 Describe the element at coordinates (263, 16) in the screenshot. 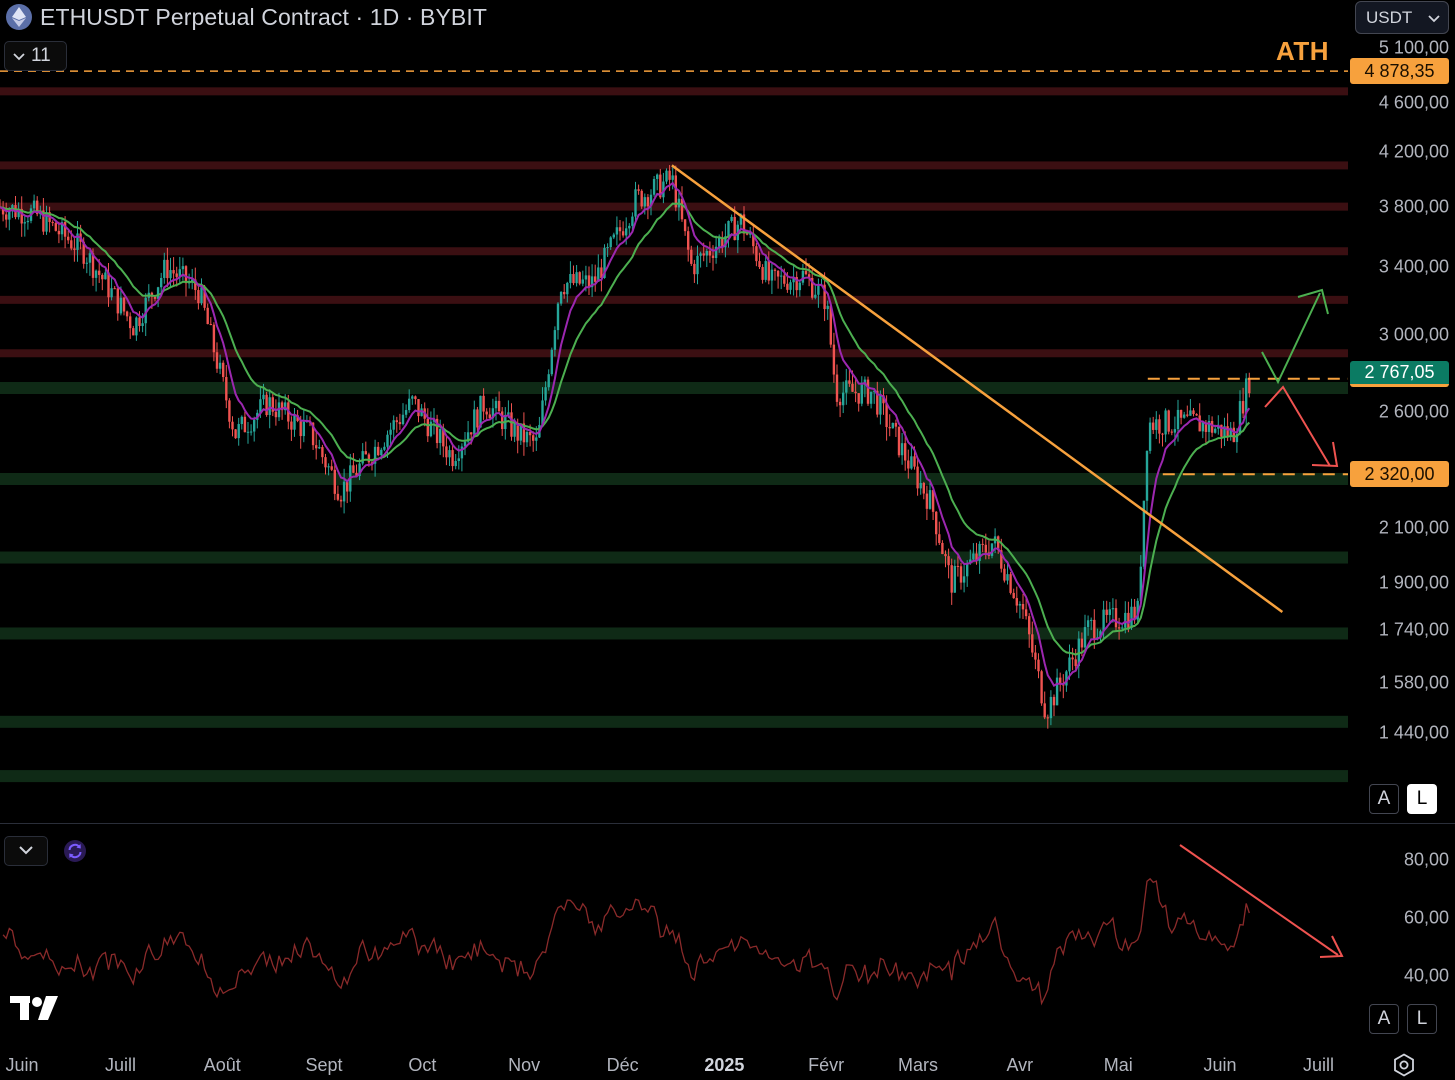

I see `symbol-title: ETHUSDT Perpetual Contract · 1D · BYBIT` at that location.